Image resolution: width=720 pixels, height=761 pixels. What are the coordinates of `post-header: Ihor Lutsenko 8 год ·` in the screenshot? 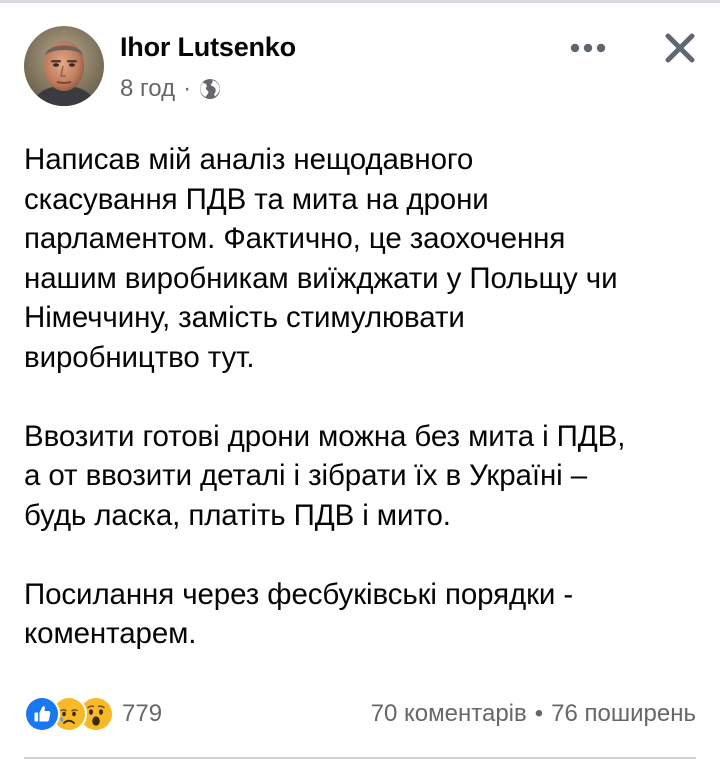 It's located at (360, 68).